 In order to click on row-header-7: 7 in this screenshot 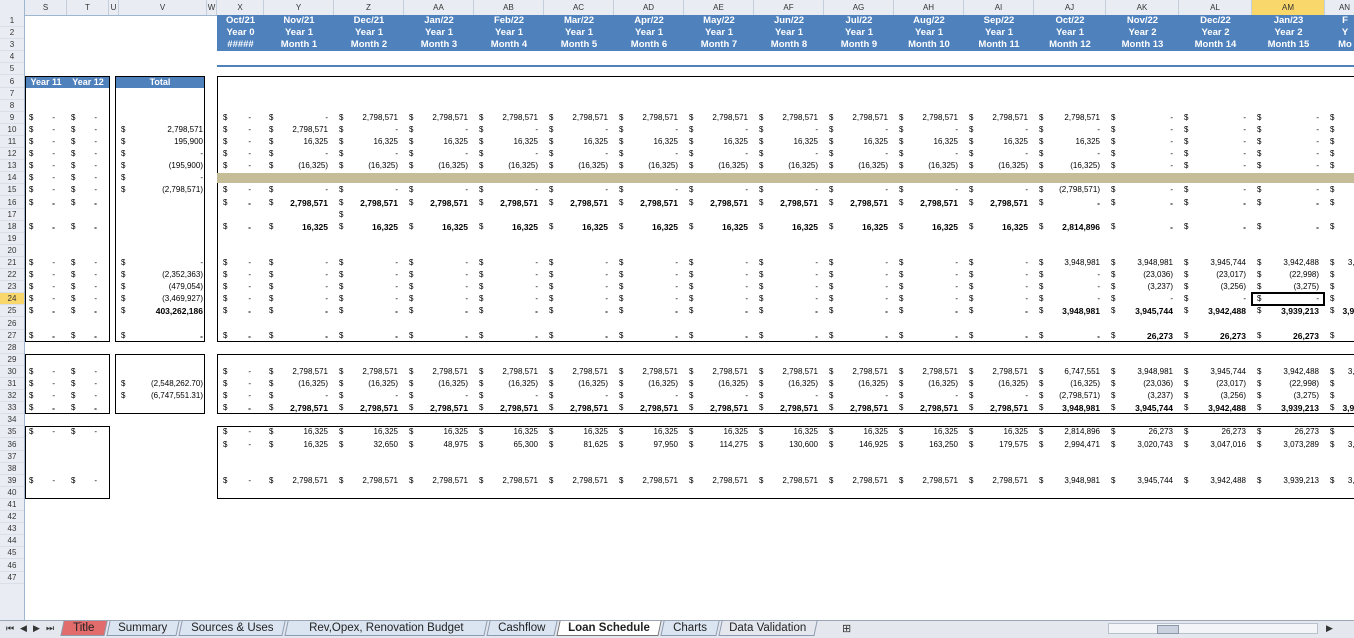, I will do `click(12, 94)`.